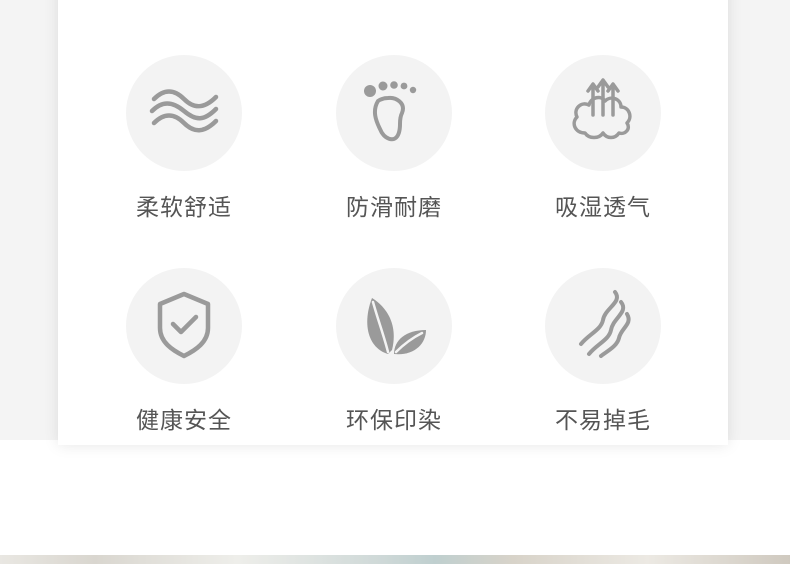 Image resolution: width=790 pixels, height=564 pixels. What do you see at coordinates (394, 421) in the screenshot?
I see `feature-label: 环保印染` at bounding box center [394, 421].